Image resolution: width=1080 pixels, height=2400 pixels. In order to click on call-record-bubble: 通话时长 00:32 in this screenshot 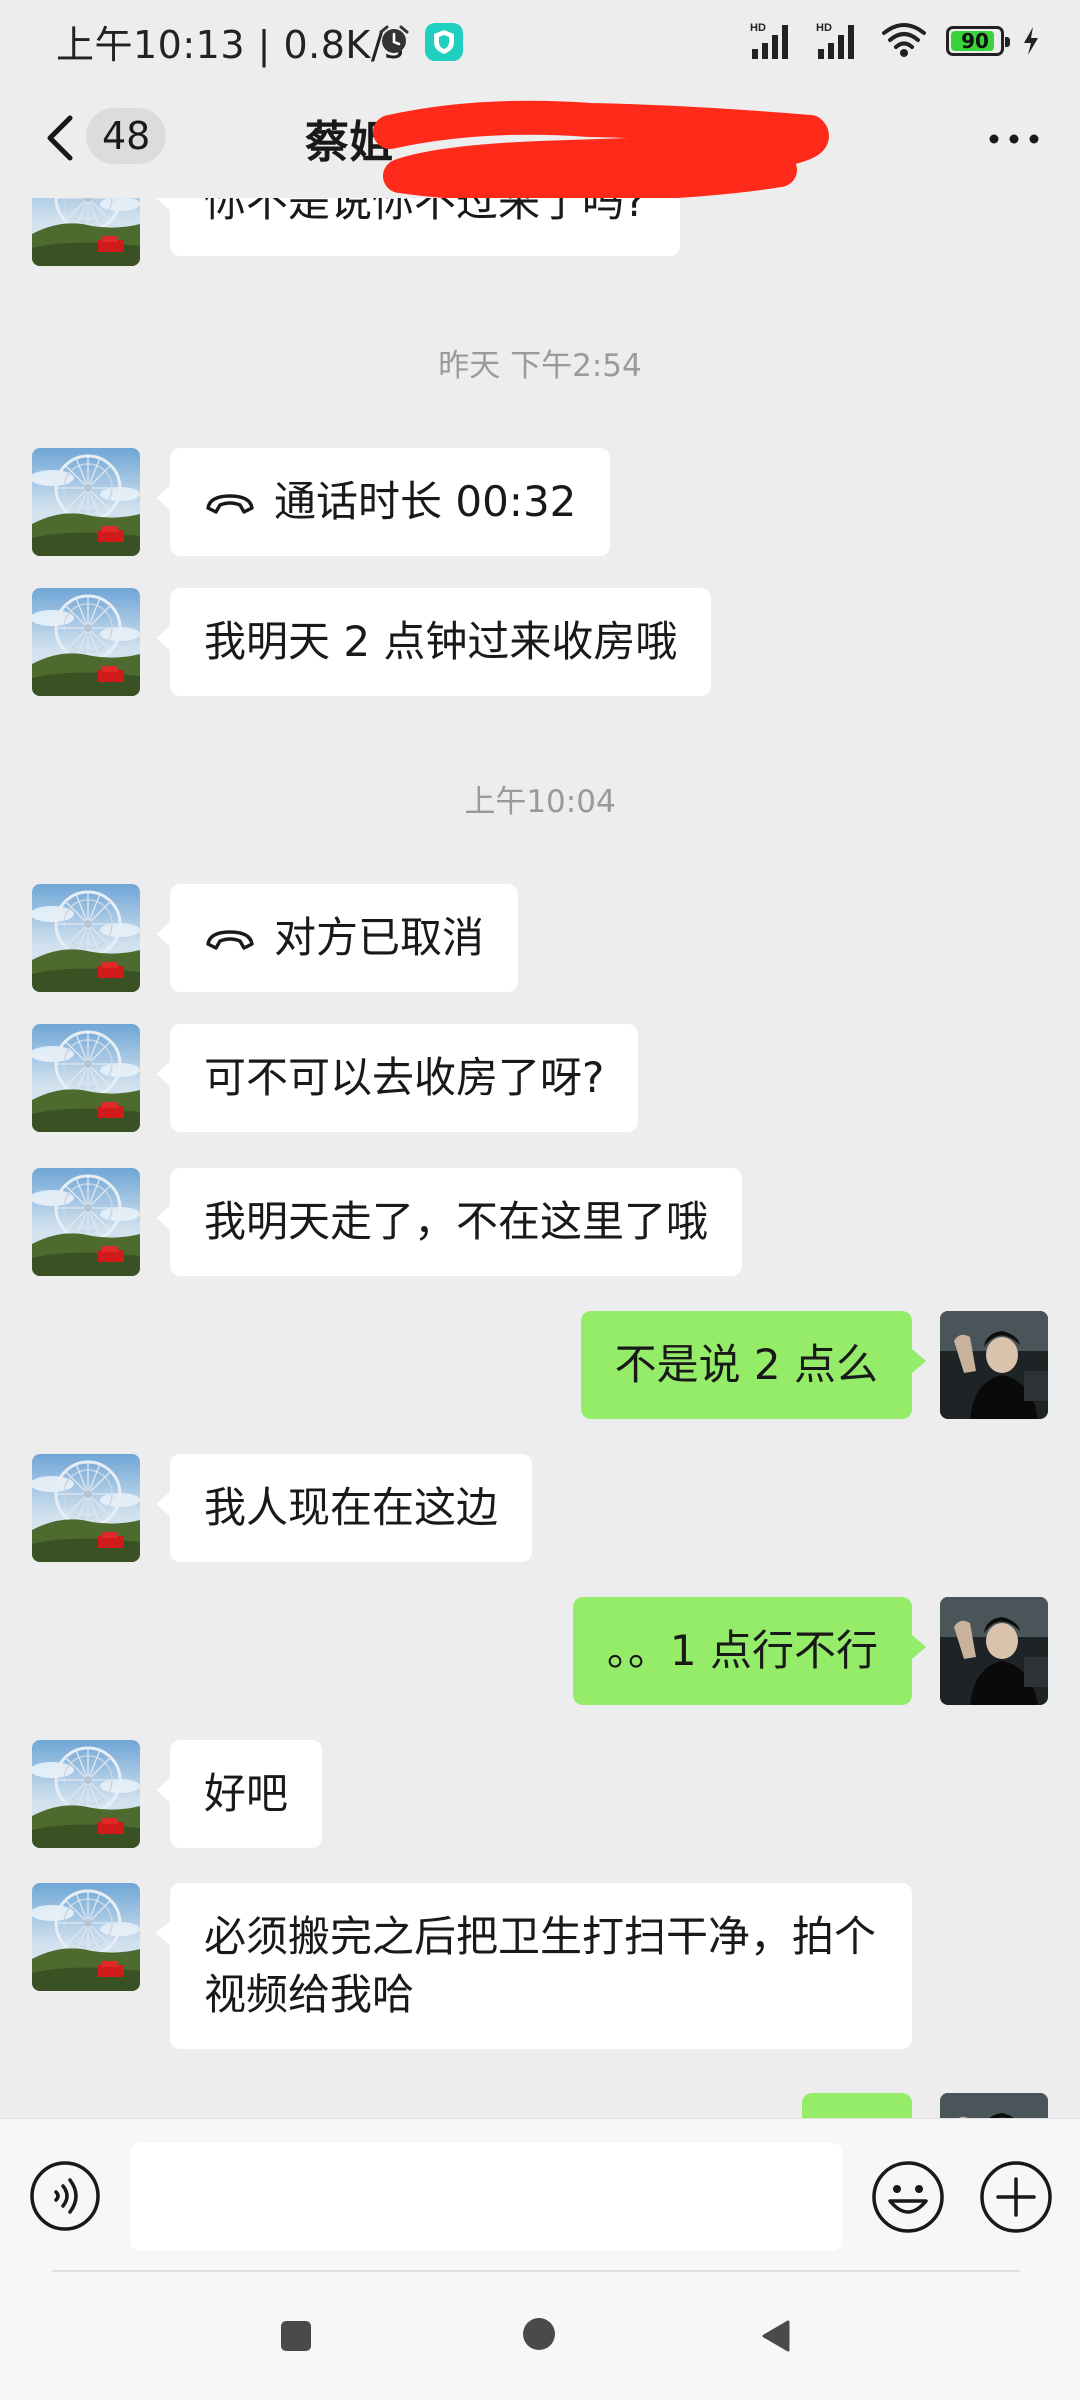, I will do `click(383, 502)`.